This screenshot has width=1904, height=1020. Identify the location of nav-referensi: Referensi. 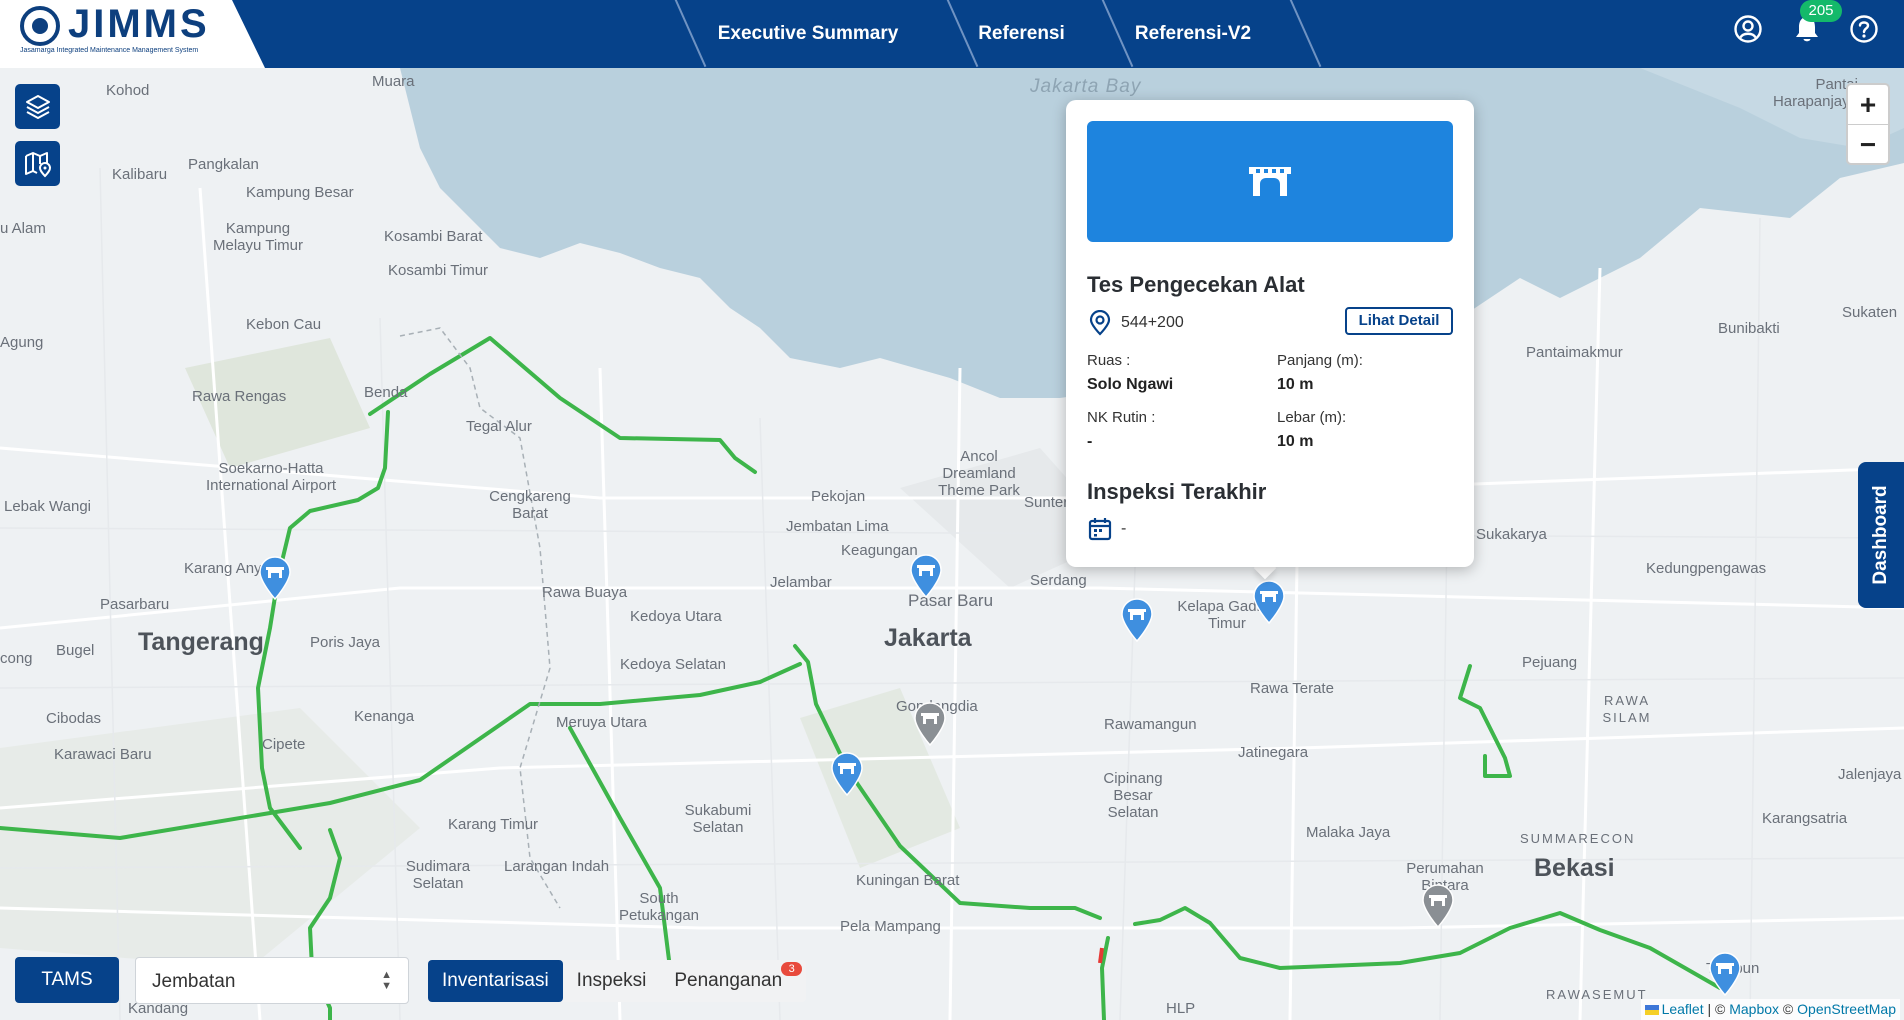
(1021, 34).